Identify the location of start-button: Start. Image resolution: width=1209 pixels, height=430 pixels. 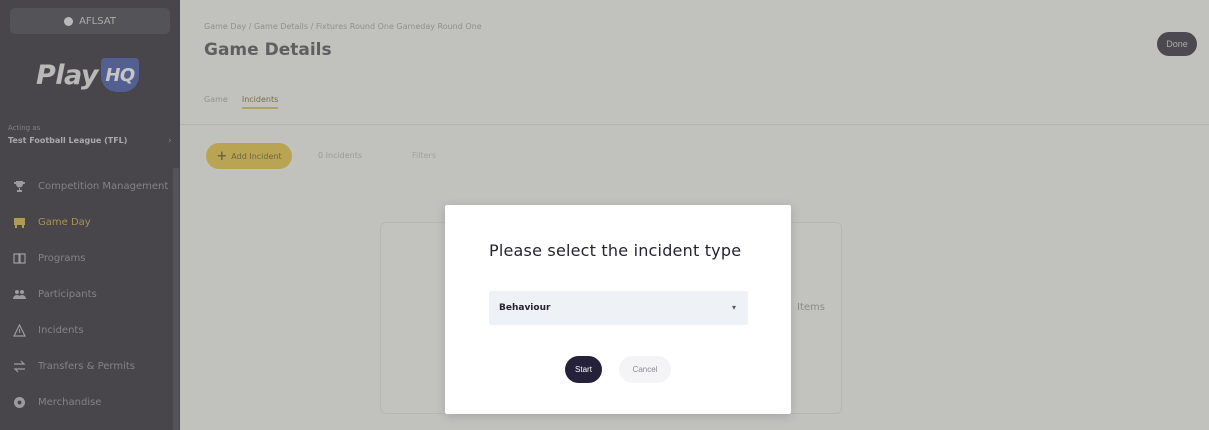
(583, 369).